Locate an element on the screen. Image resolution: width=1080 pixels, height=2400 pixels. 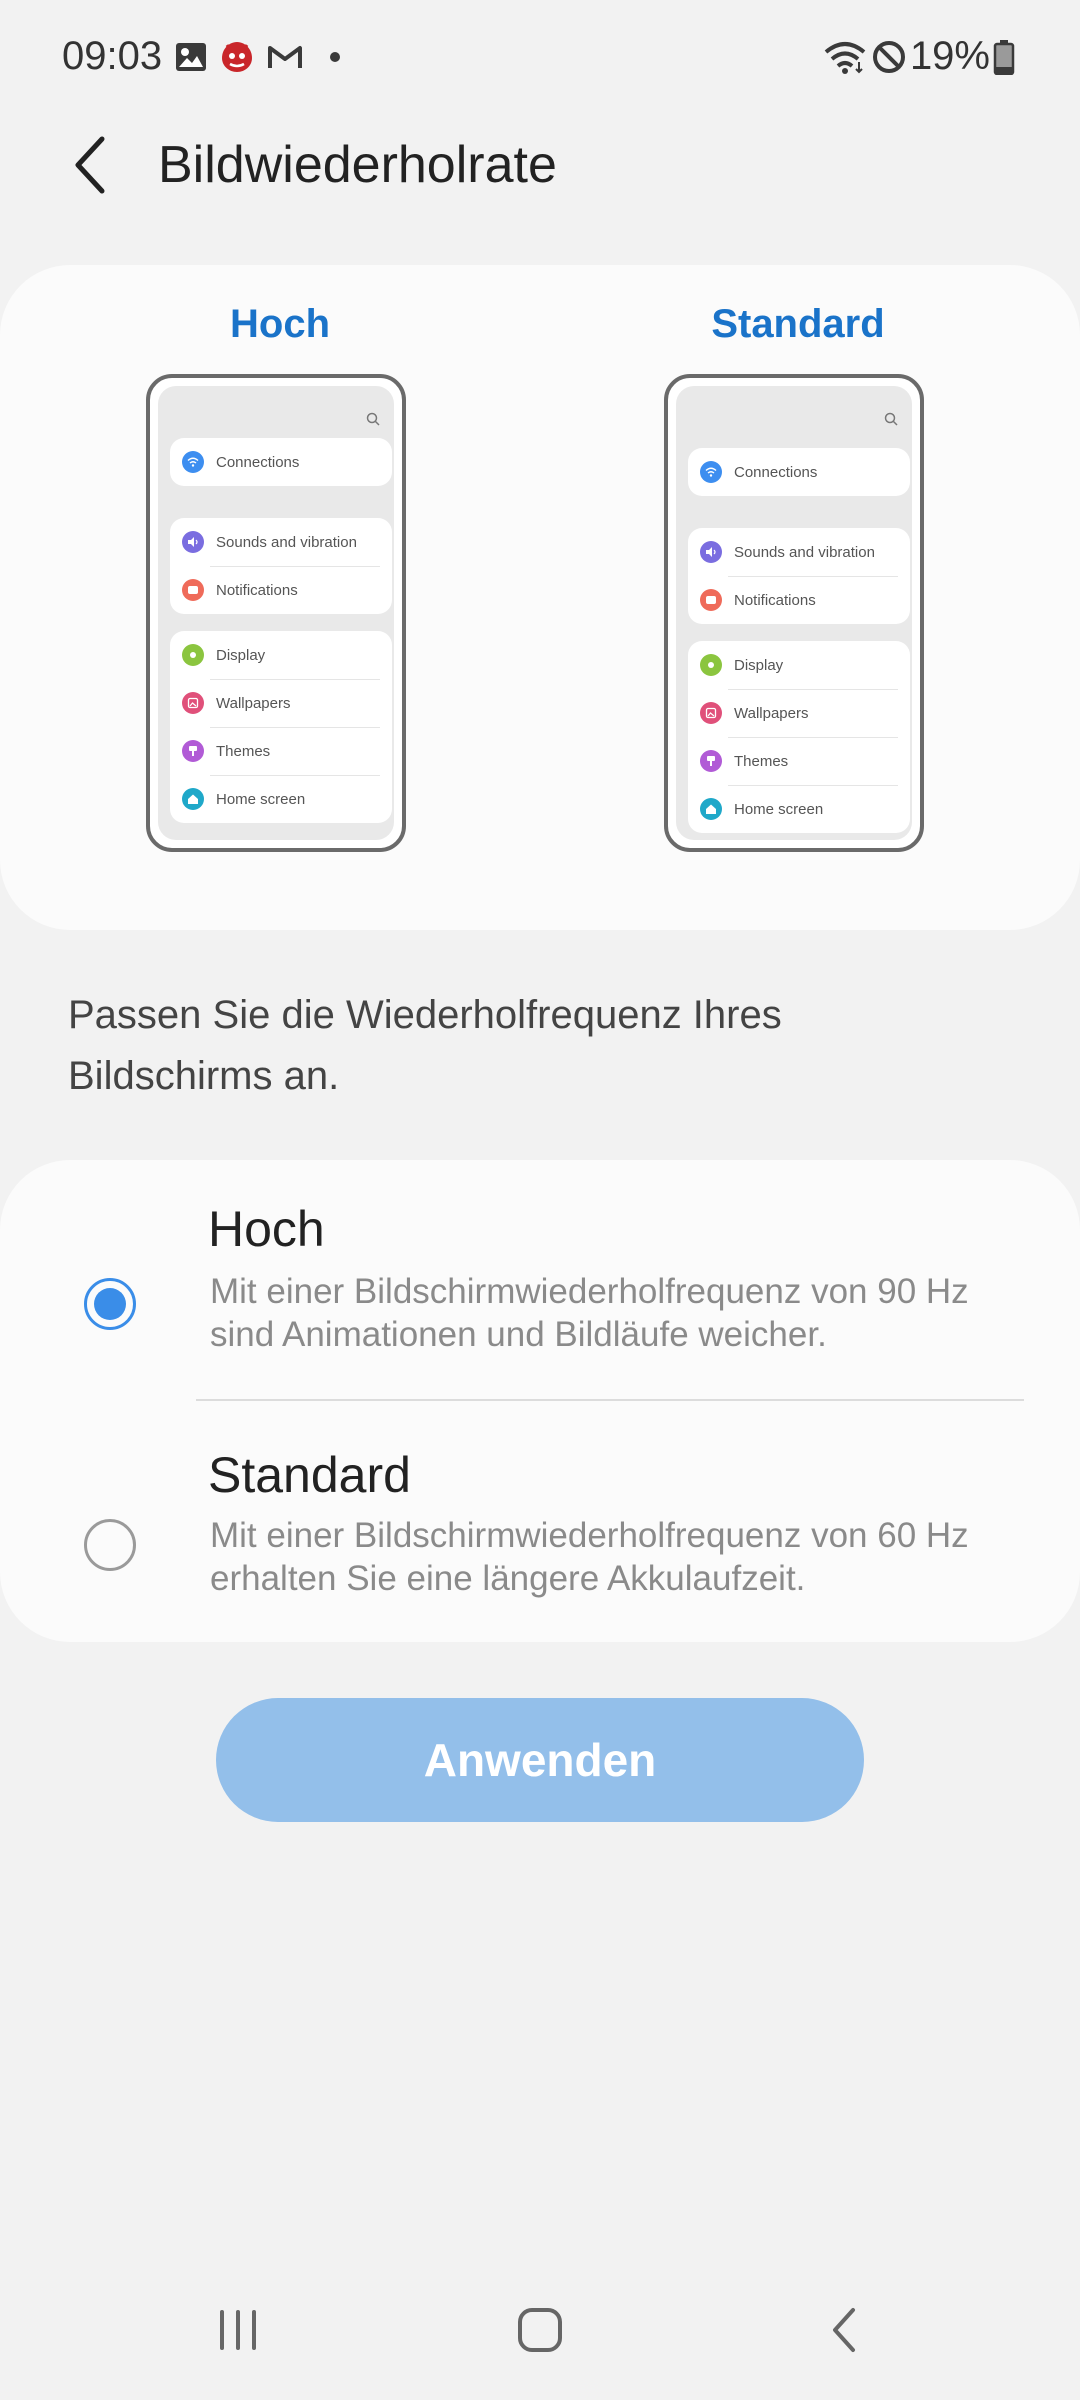
dot-icon is located at coordinates (335, 57).